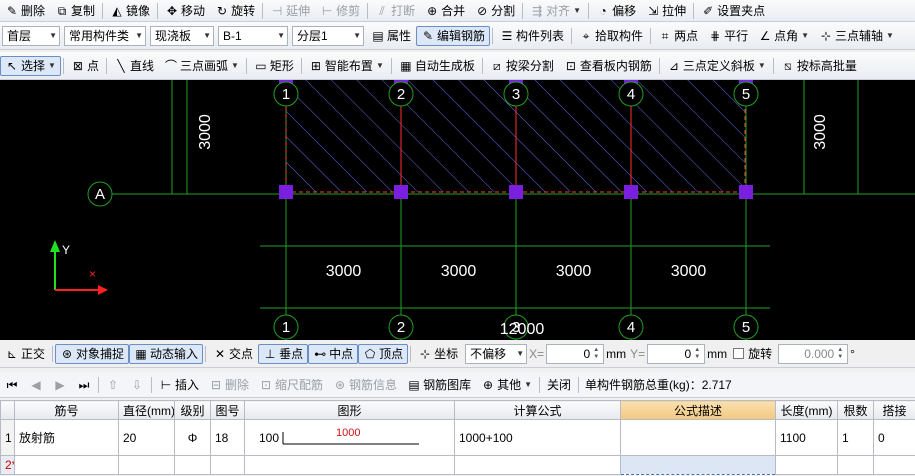 Image resolution: width=915 pixels, height=476 pixels. I want to click on figure-no-cell, so click(227, 465).